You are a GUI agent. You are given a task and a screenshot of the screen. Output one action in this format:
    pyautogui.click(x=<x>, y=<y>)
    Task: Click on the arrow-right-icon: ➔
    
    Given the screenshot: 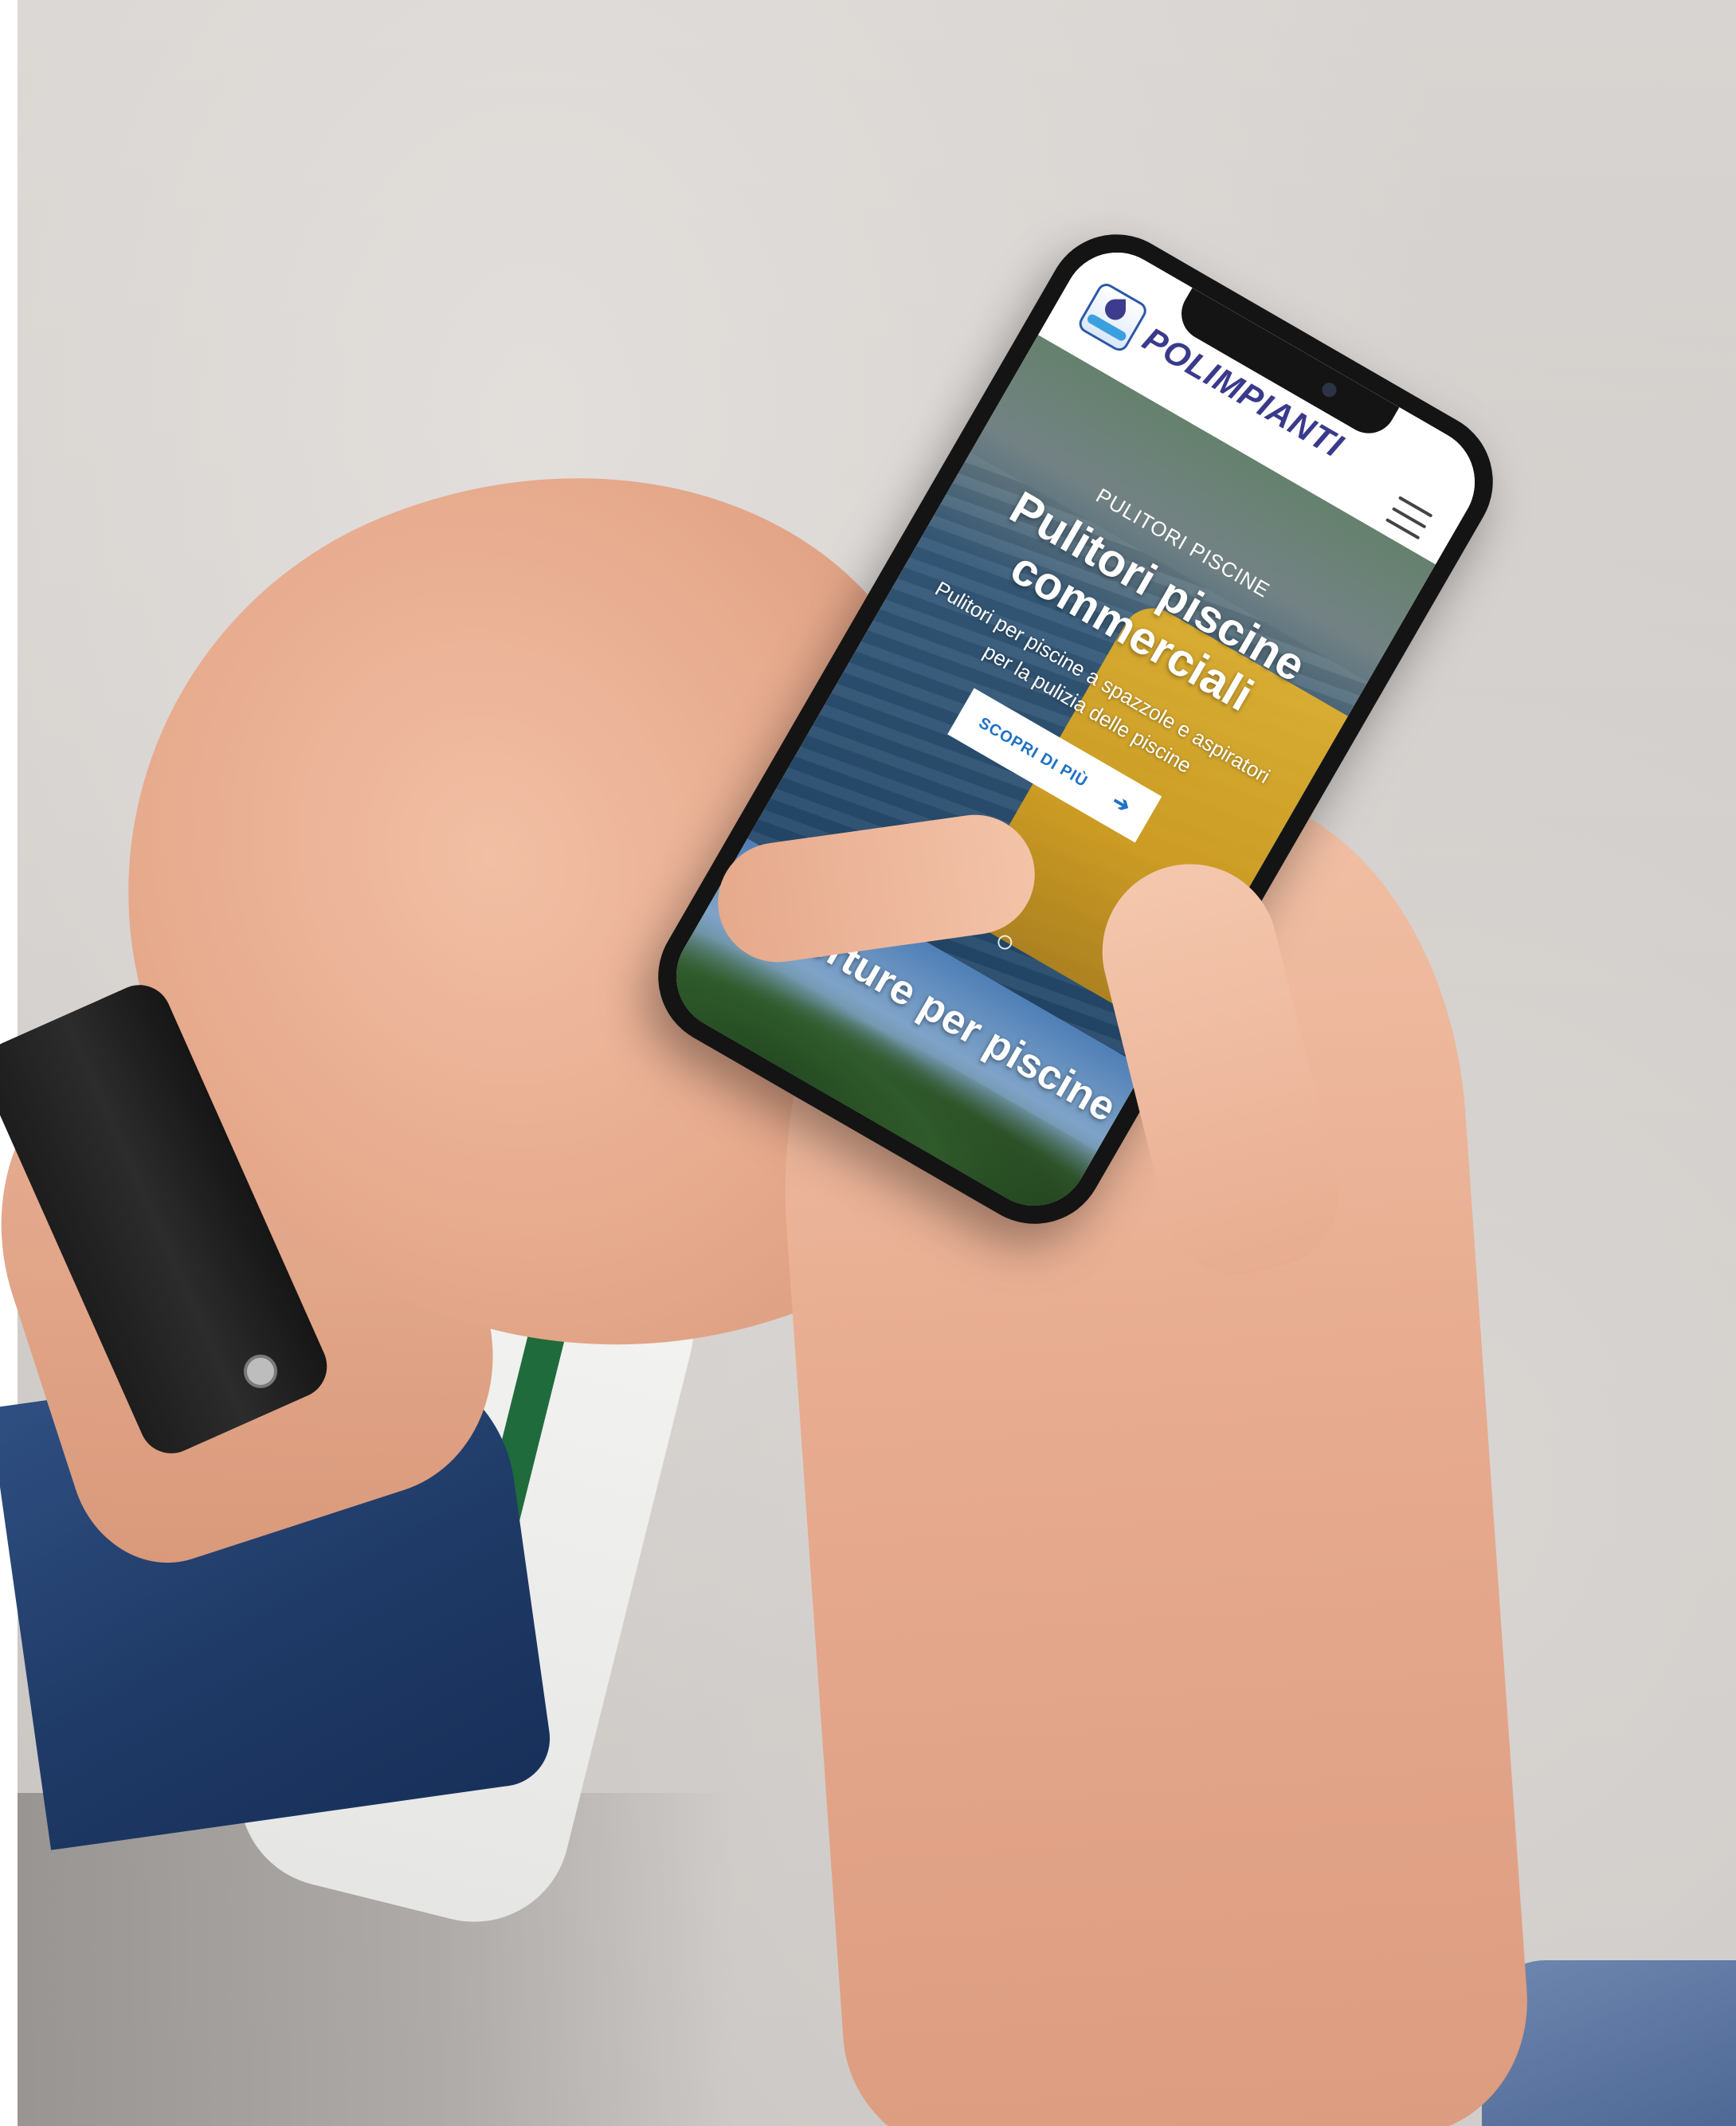 What is the action you would take?
    pyautogui.click(x=1121, y=804)
    